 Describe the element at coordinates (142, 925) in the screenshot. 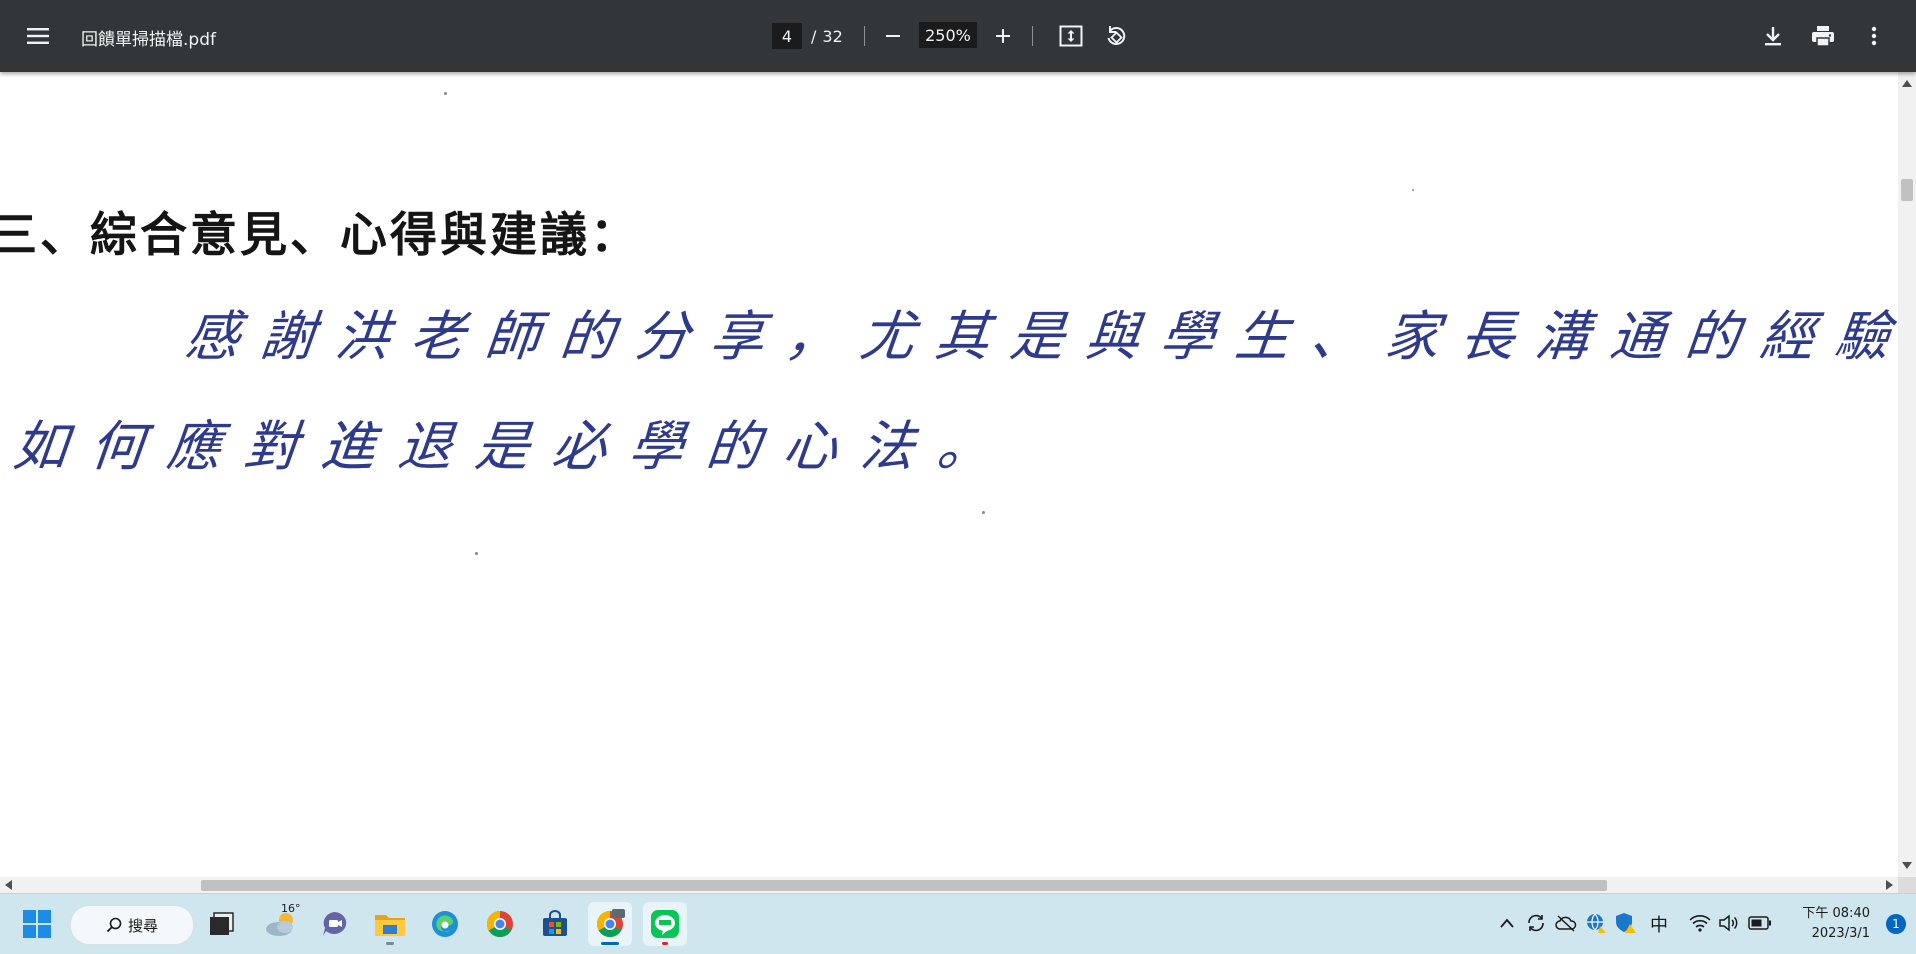

I see `search-label: 搜尋` at that location.